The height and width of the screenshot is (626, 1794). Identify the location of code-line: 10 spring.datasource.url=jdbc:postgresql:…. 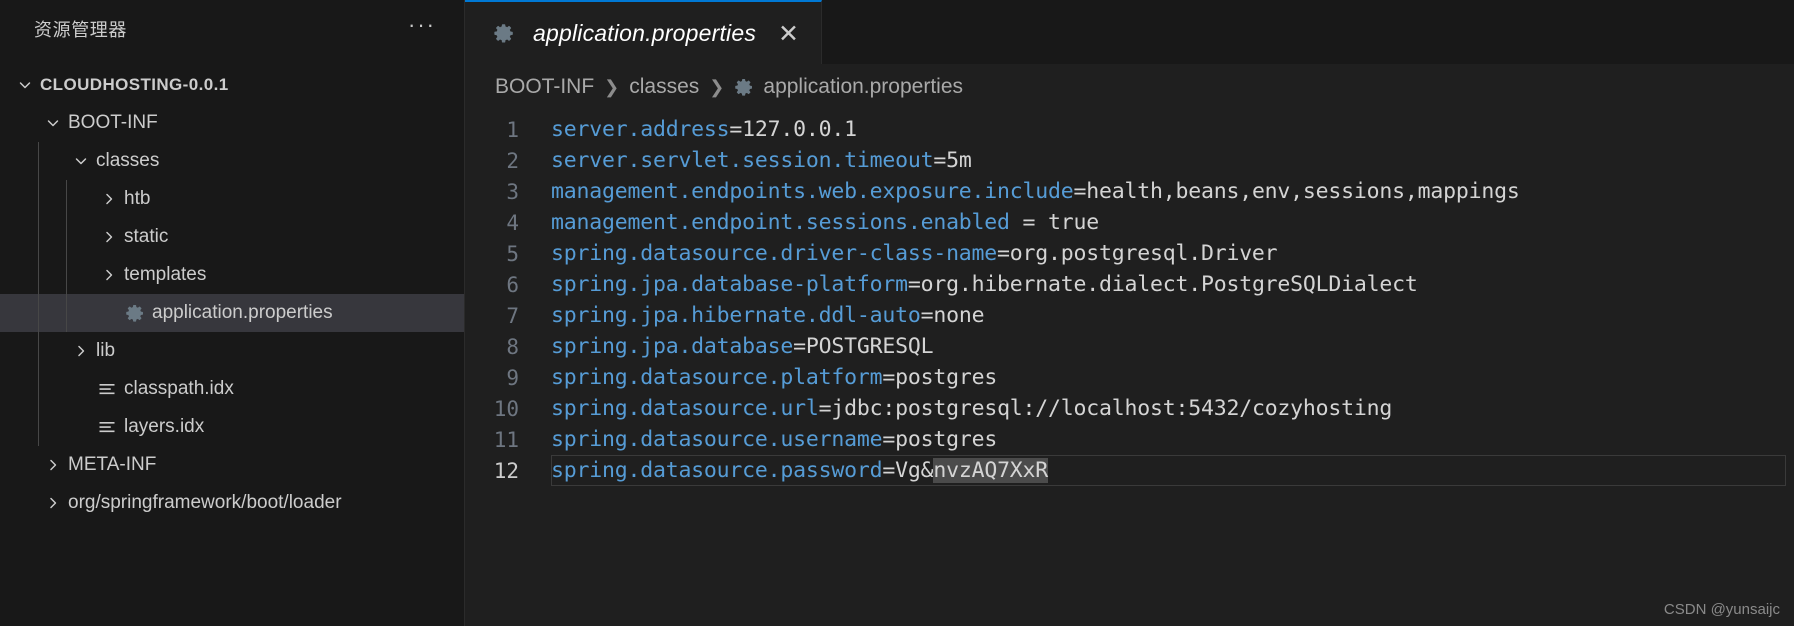
(1129, 408).